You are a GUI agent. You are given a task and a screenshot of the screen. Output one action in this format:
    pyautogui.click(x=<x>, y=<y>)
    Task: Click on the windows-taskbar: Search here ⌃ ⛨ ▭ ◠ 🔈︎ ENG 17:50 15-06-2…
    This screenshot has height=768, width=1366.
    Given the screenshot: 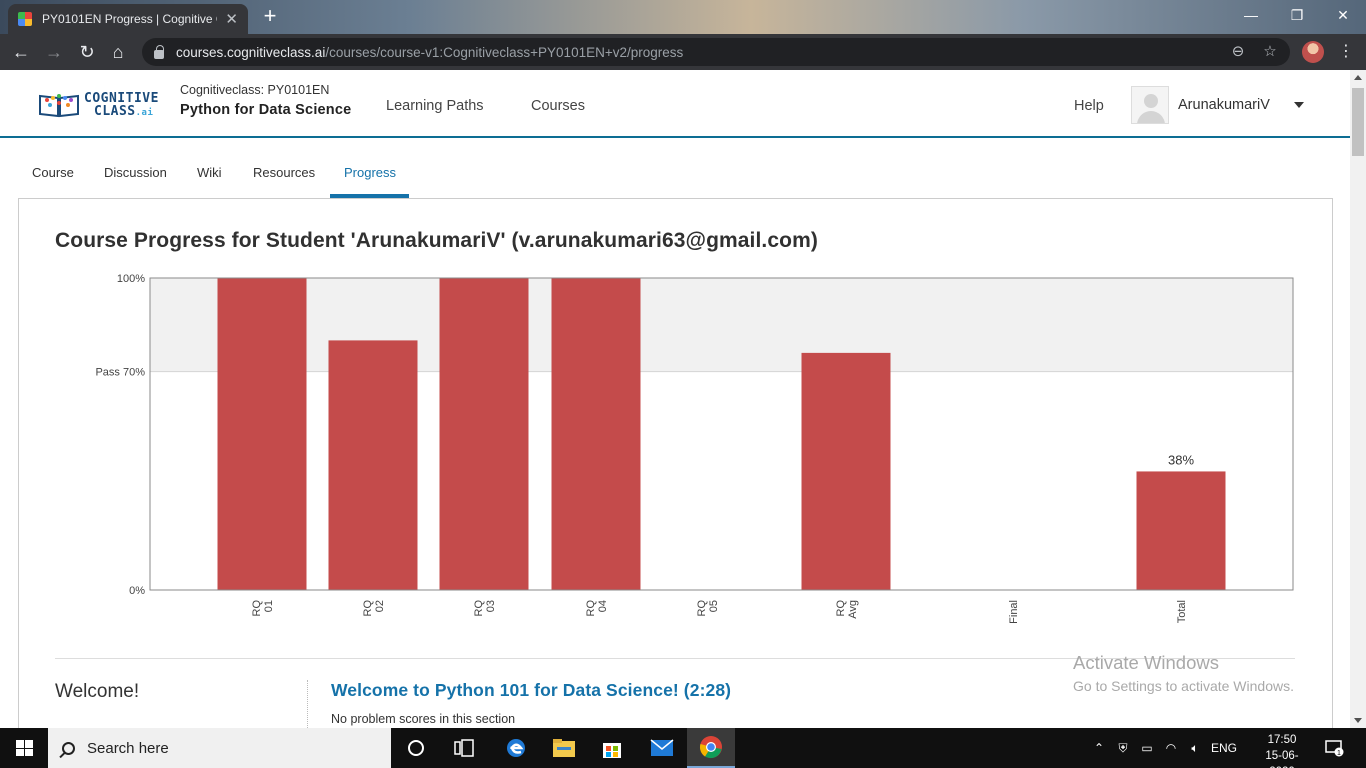 What is the action you would take?
    pyautogui.click(x=683, y=748)
    